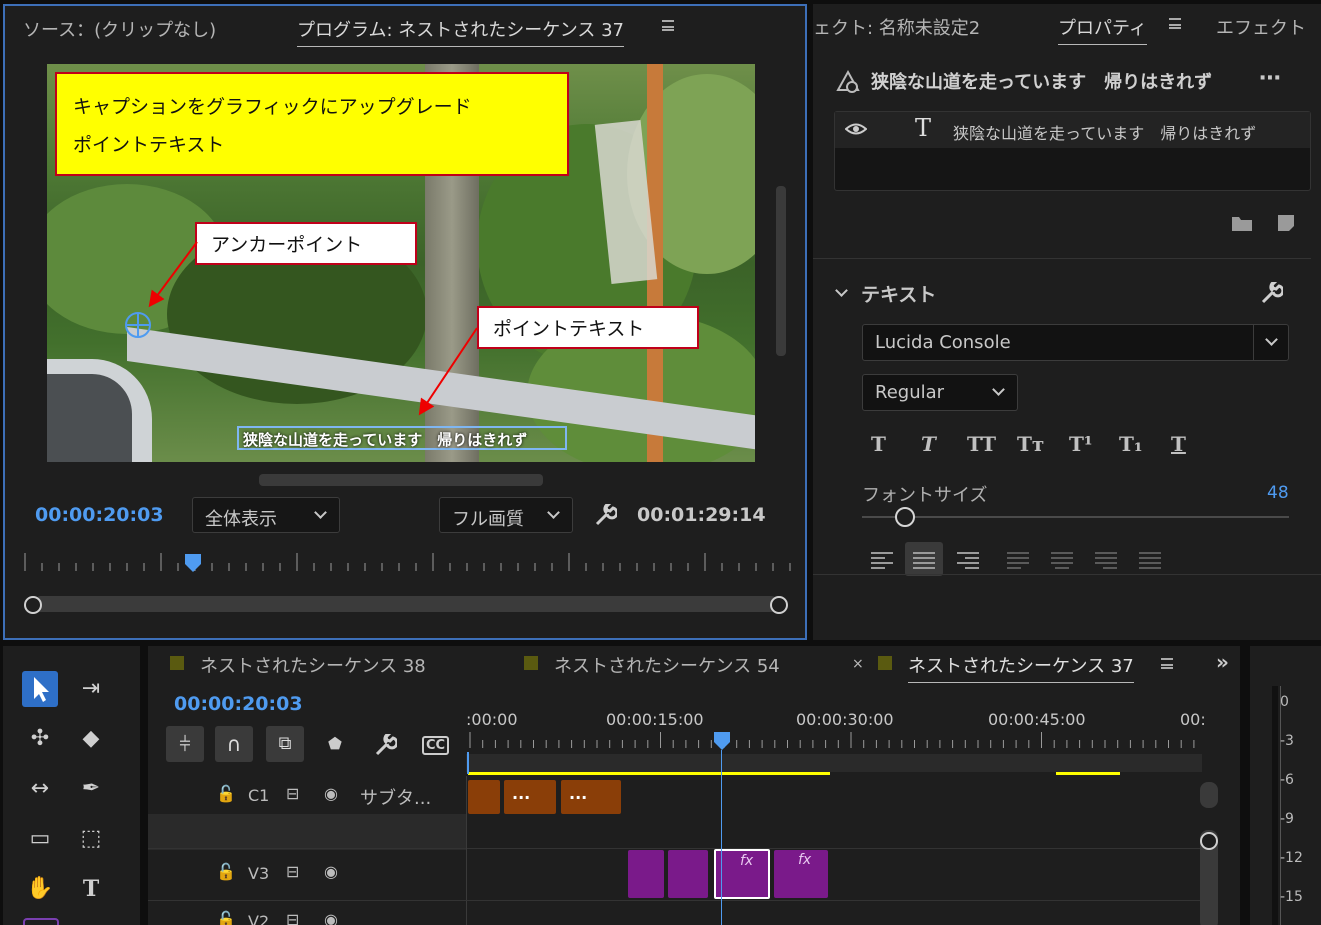 This screenshot has height=925, width=1321. I want to click on tab-effects: エフェクト, so click(1262, 27).